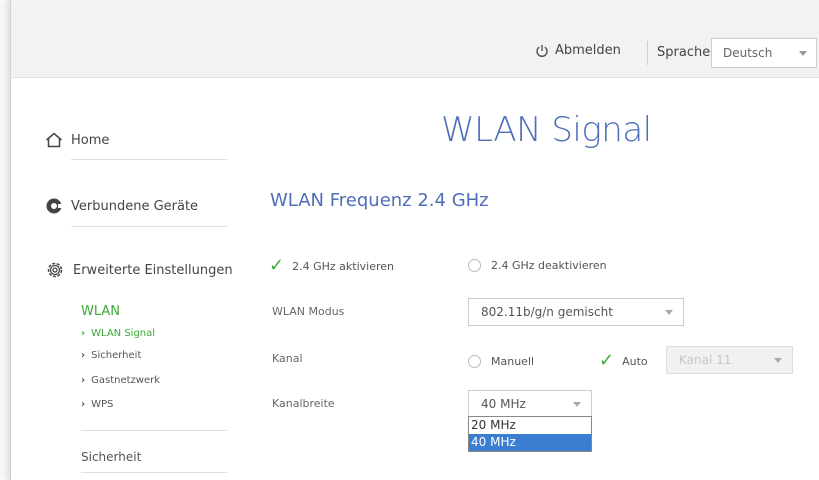  I want to click on bandwidth-value: 40 MHz, so click(503, 404).